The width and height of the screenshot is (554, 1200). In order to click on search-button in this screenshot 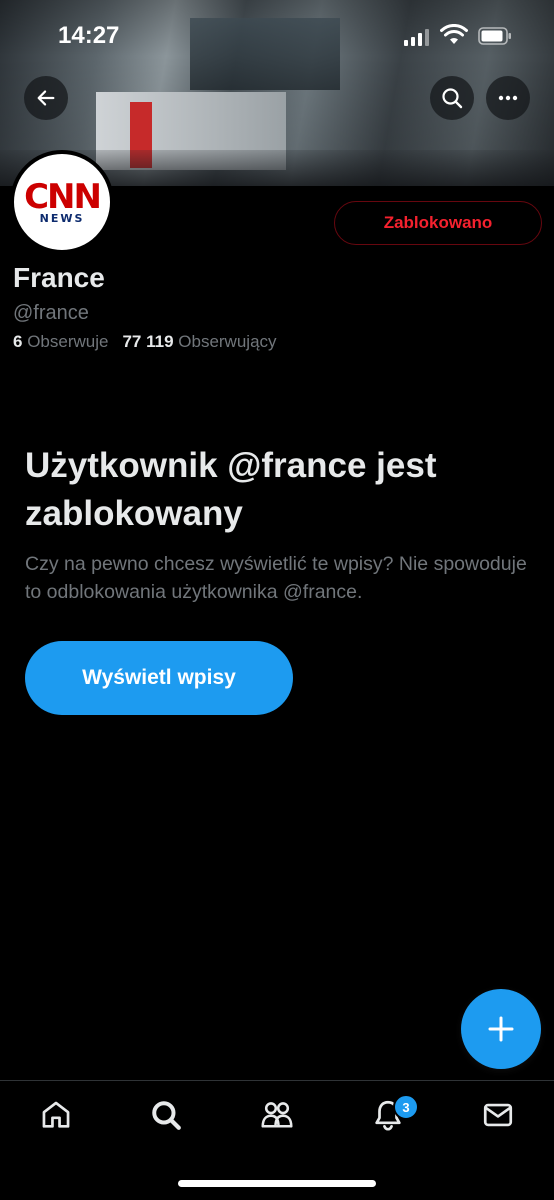, I will do `click(452, 98)`.